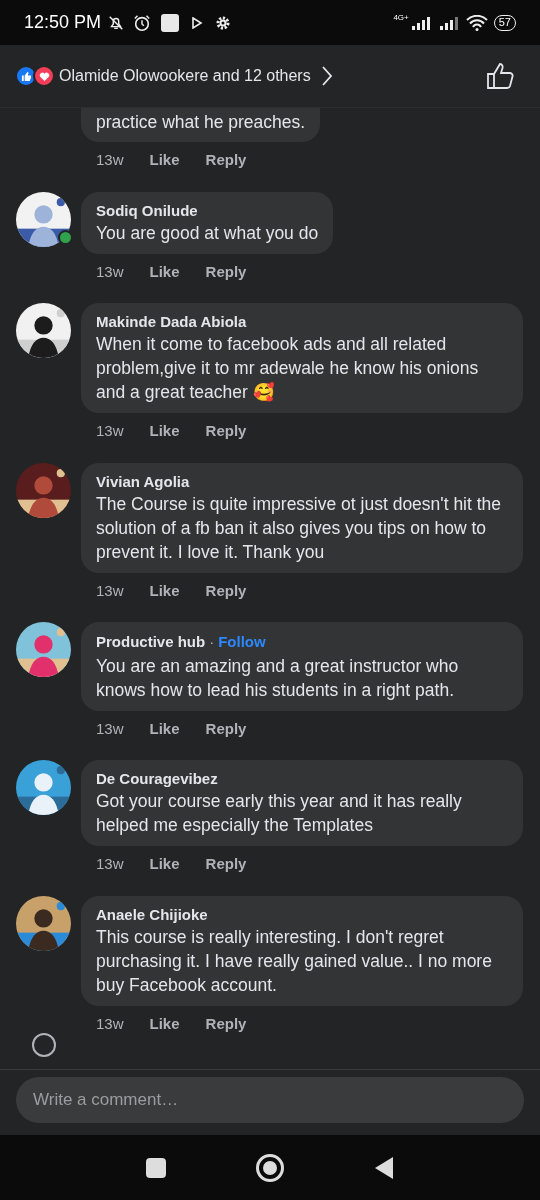 The height and width of the screenshot is (1200, 540). What do you see at coordinates (288, 368) in the screenshot?
I see `comment-text: When it come to facebook ads and all related problem,give it to mr adewale he know his onions and a great teacher 🥰` at bounding box center [288, 368].